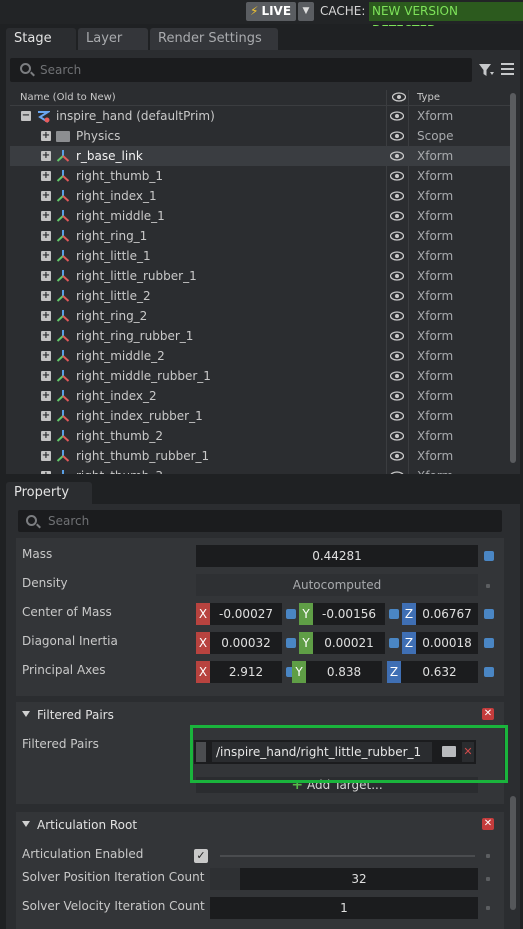 The image size is (523, 929). I want to click on articulation-enabled-checkbox: ✓, so click(201, 856).